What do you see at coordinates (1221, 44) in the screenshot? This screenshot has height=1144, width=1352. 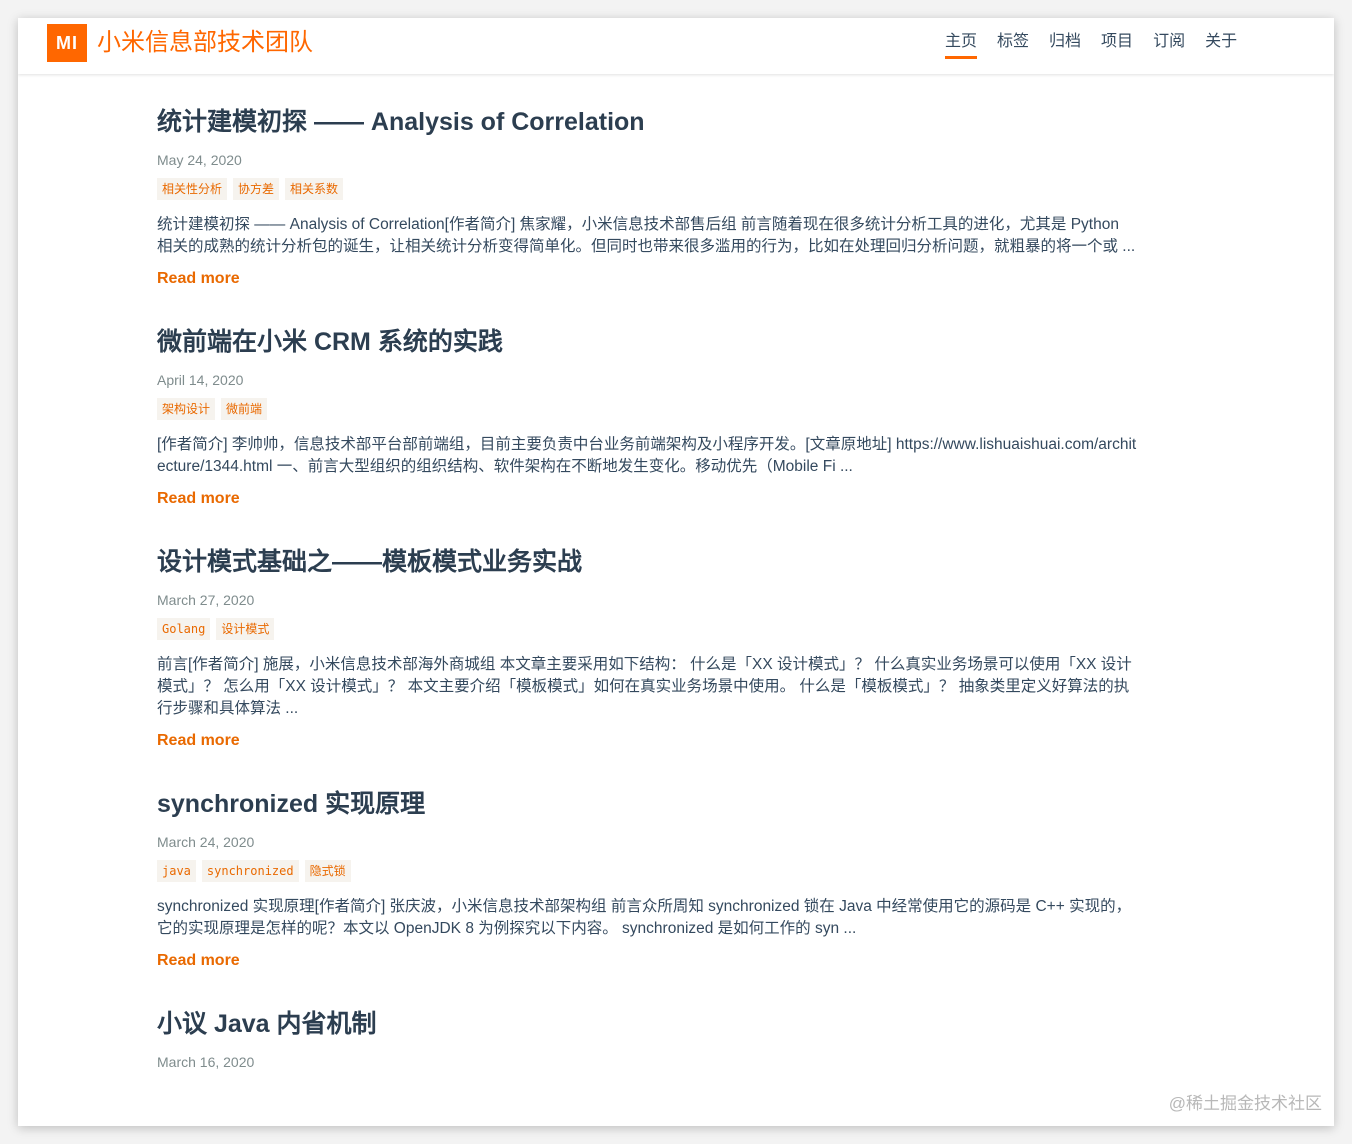 I see `nav-about: 关于` at bounding box center [1221, 44].